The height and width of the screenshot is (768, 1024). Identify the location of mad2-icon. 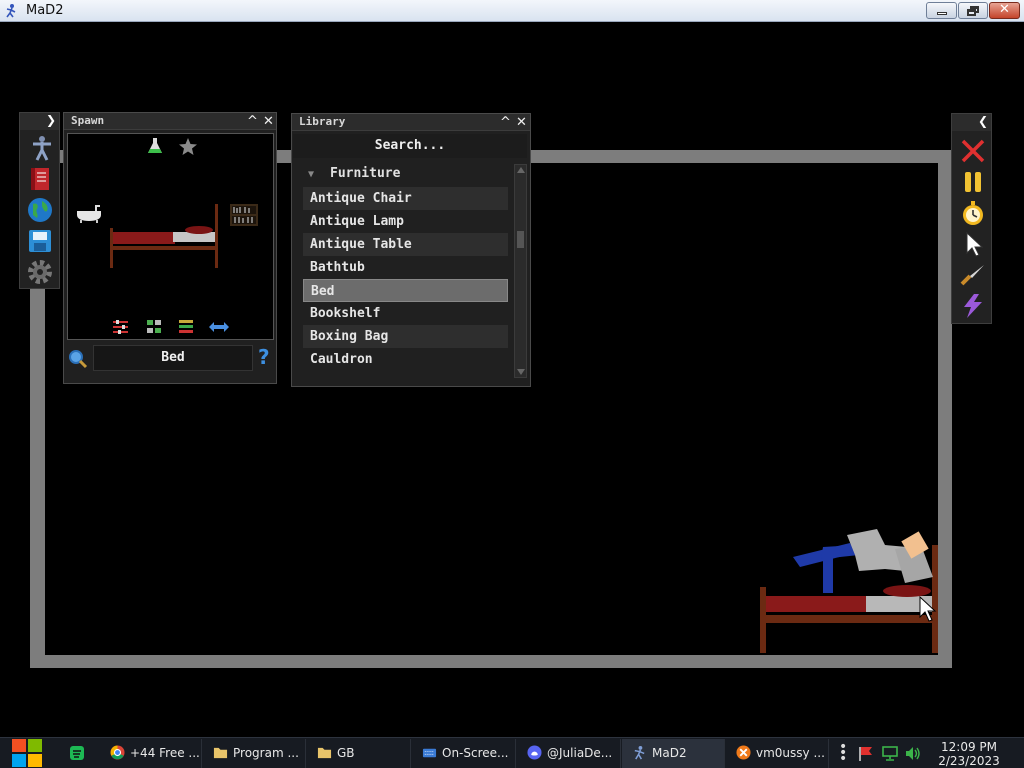
(639, 752).